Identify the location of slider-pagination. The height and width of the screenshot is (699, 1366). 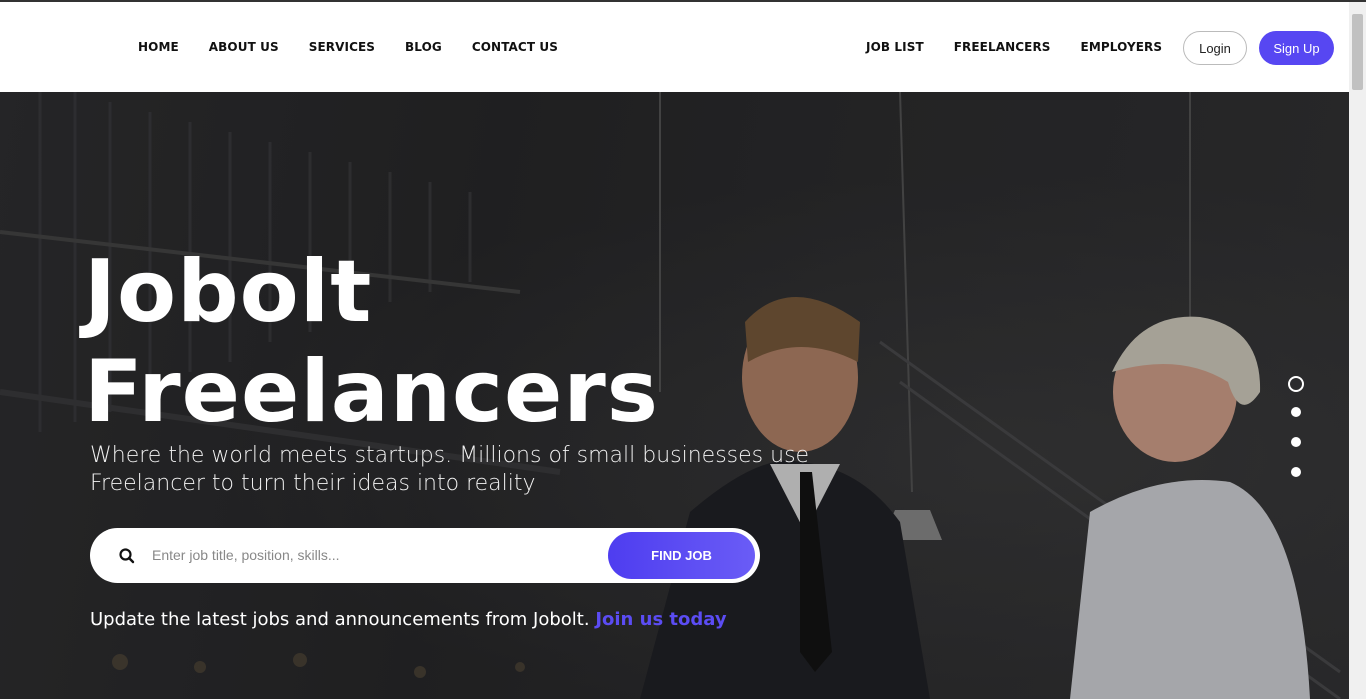
(1296, 436).